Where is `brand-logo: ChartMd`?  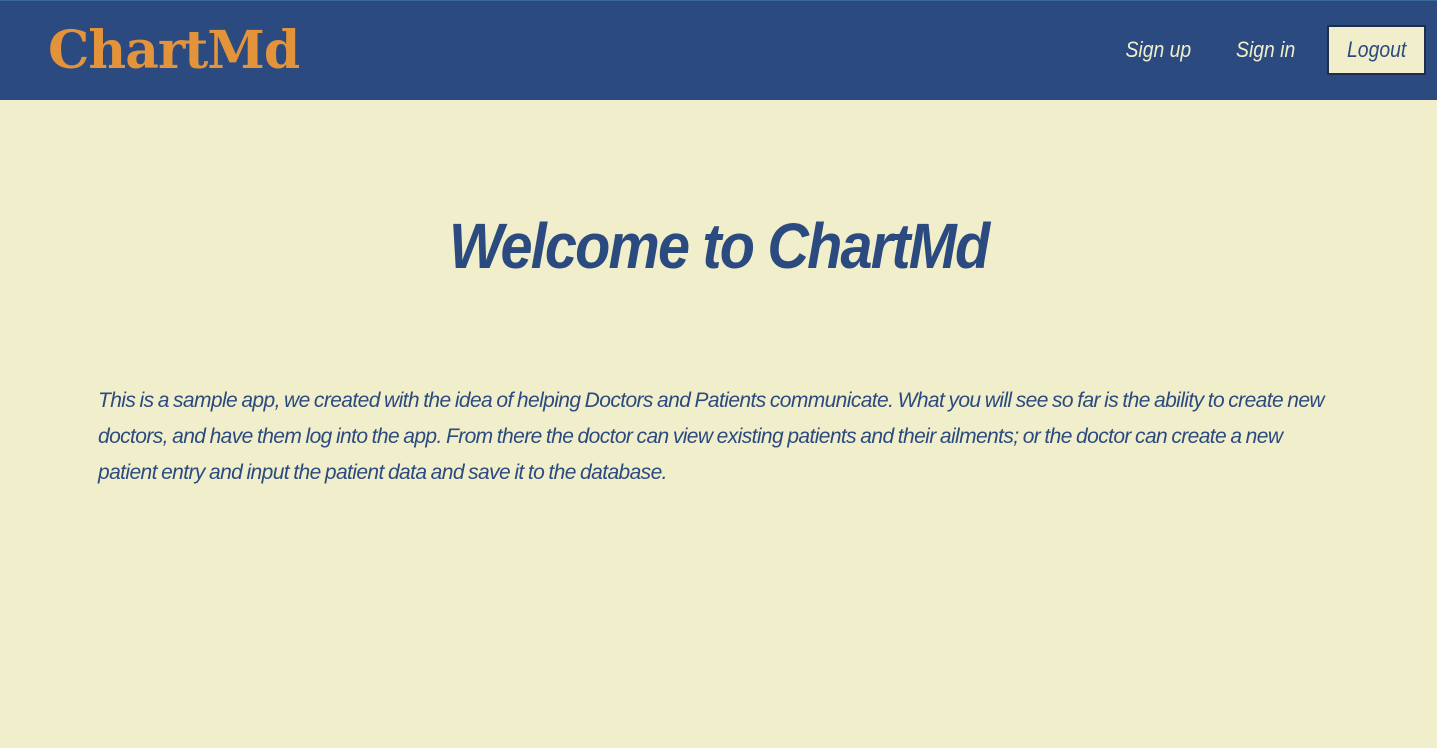
brand-logo: ChartMd is located at coordinates (174, 51).